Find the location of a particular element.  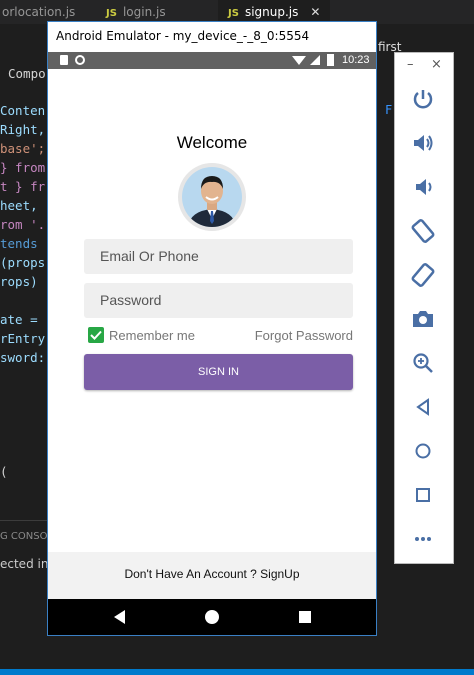

phone-status-bar: 10:23 is located at coordinates (212, 60).